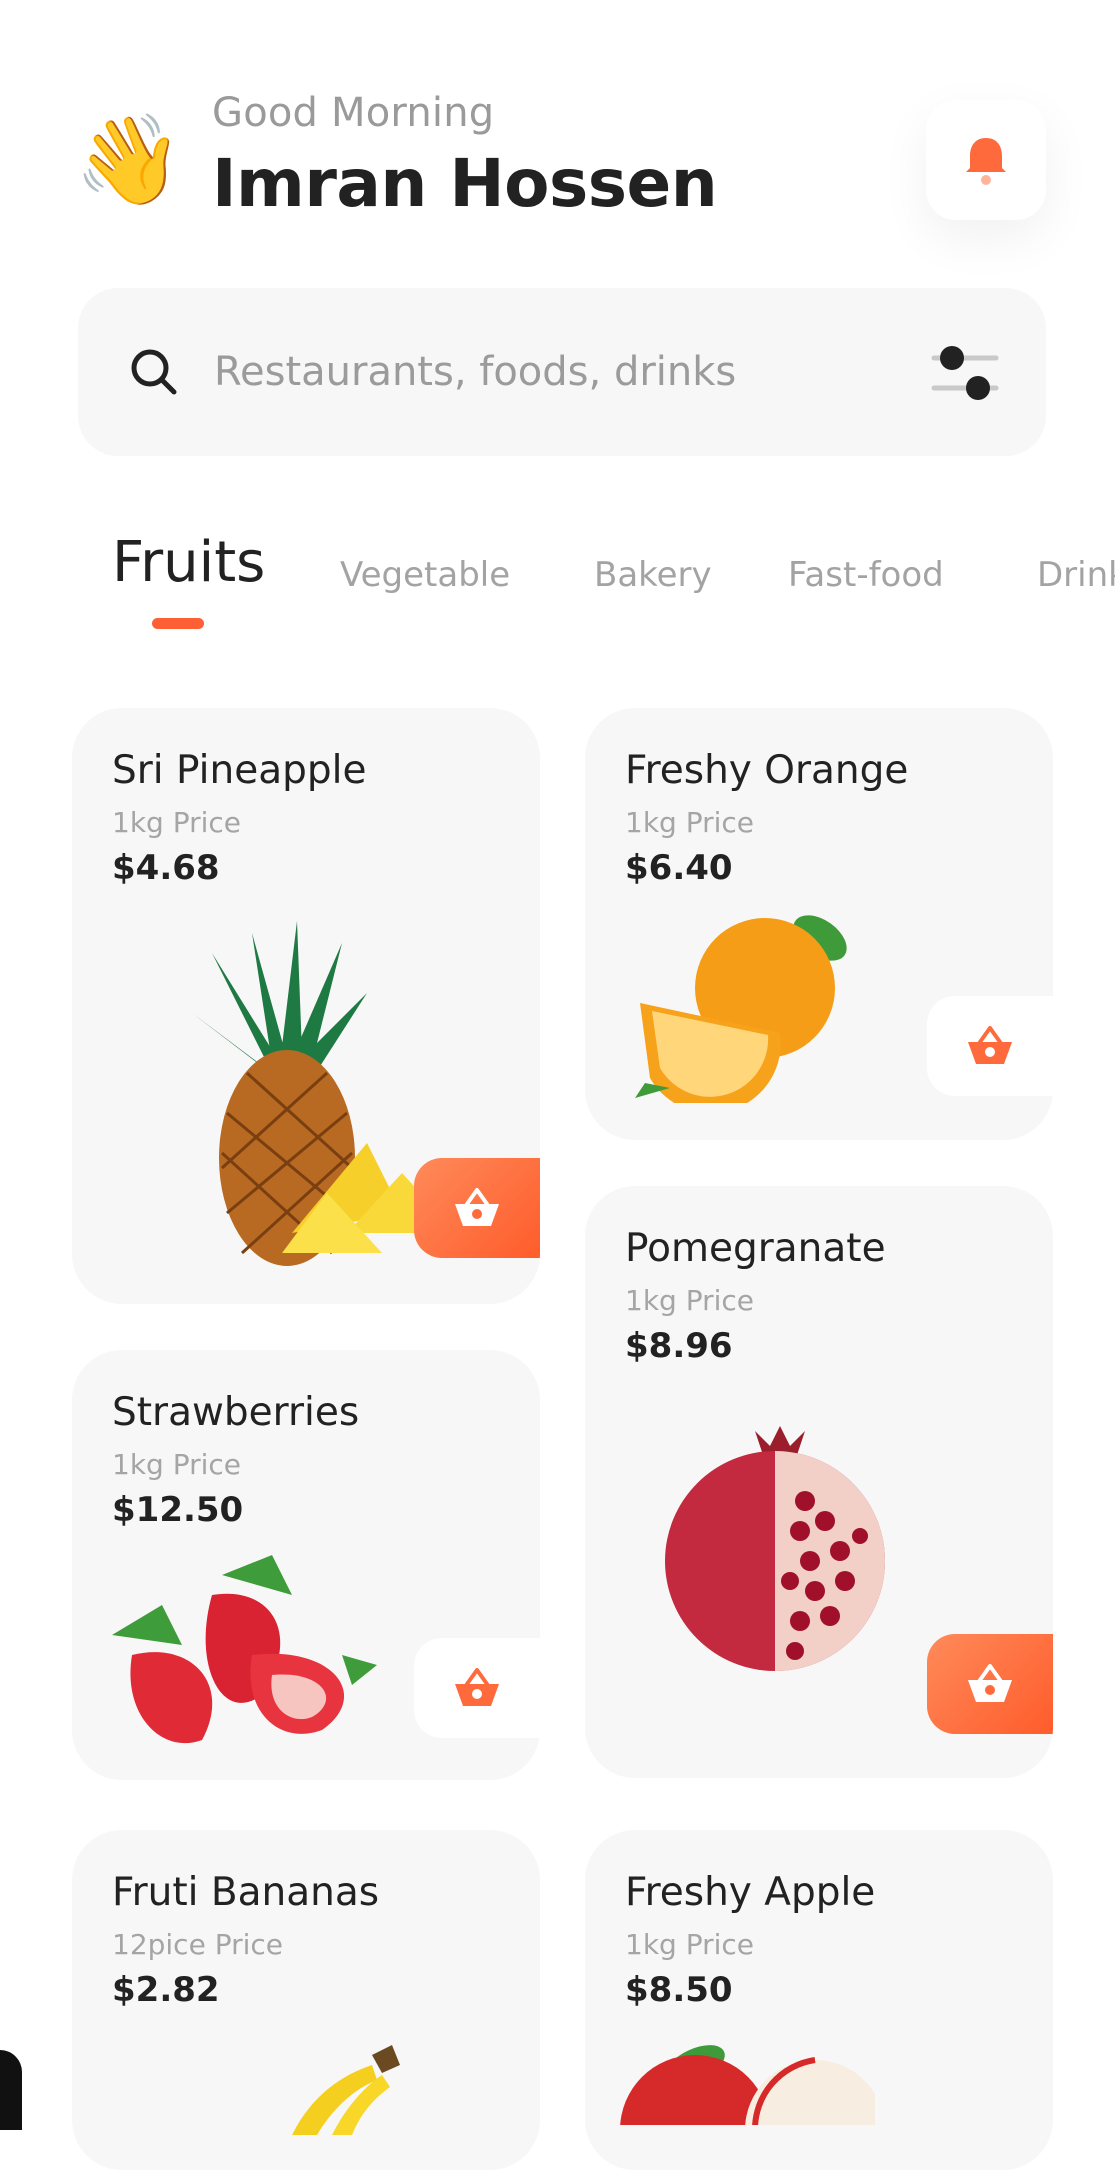 Image resolution: width=1115 pixels, height=2170 pixels. What do you see at coordinates (465, 183) in the screenshot?
I see `user-name: Imran Hossen` at bounding box center [465, 183].